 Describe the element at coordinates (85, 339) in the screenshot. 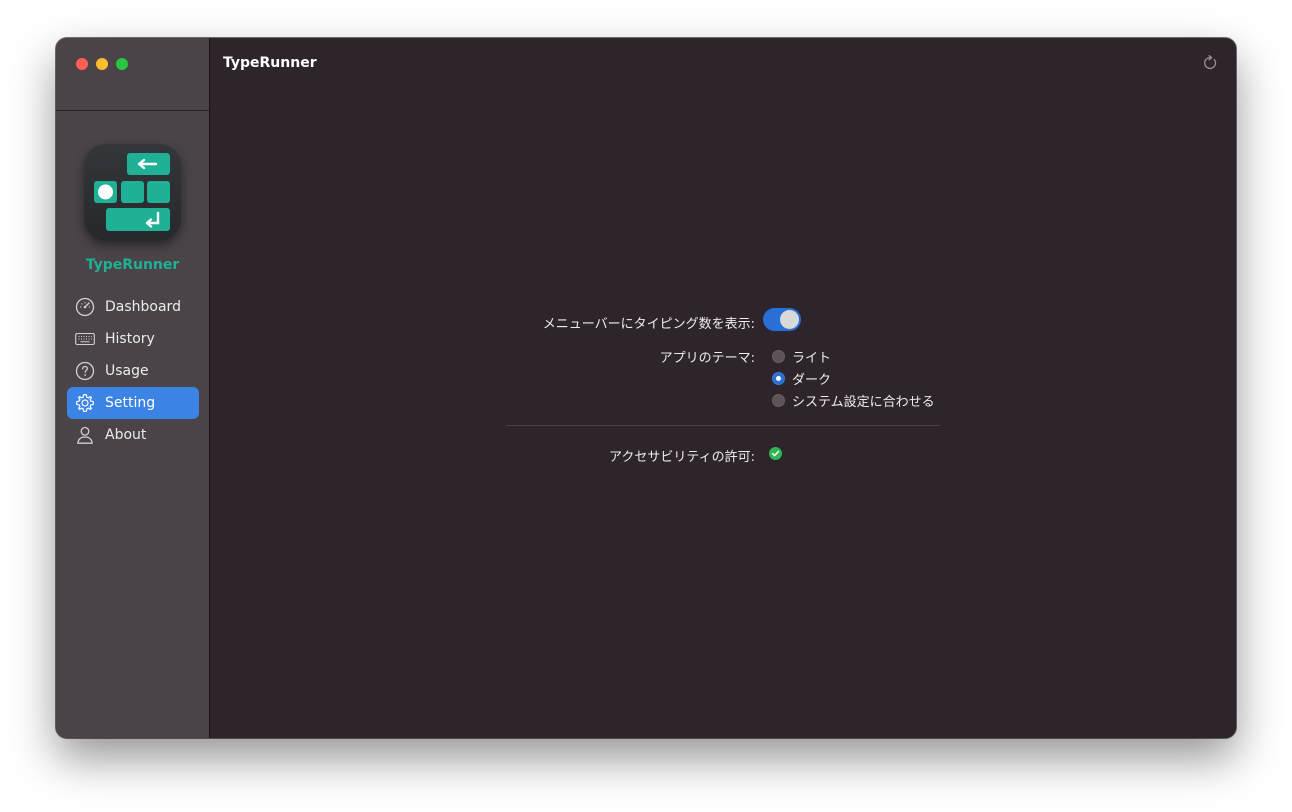

I see `keyboard-icon` at that location.